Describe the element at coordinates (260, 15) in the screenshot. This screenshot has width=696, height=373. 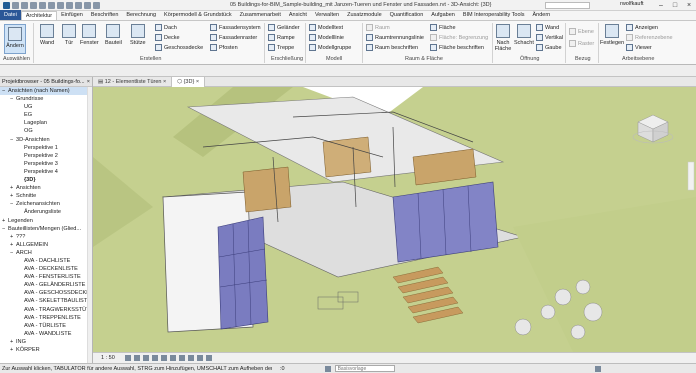
I see `tab-zusammenarbeit: Zusammenarbeit` at that location.